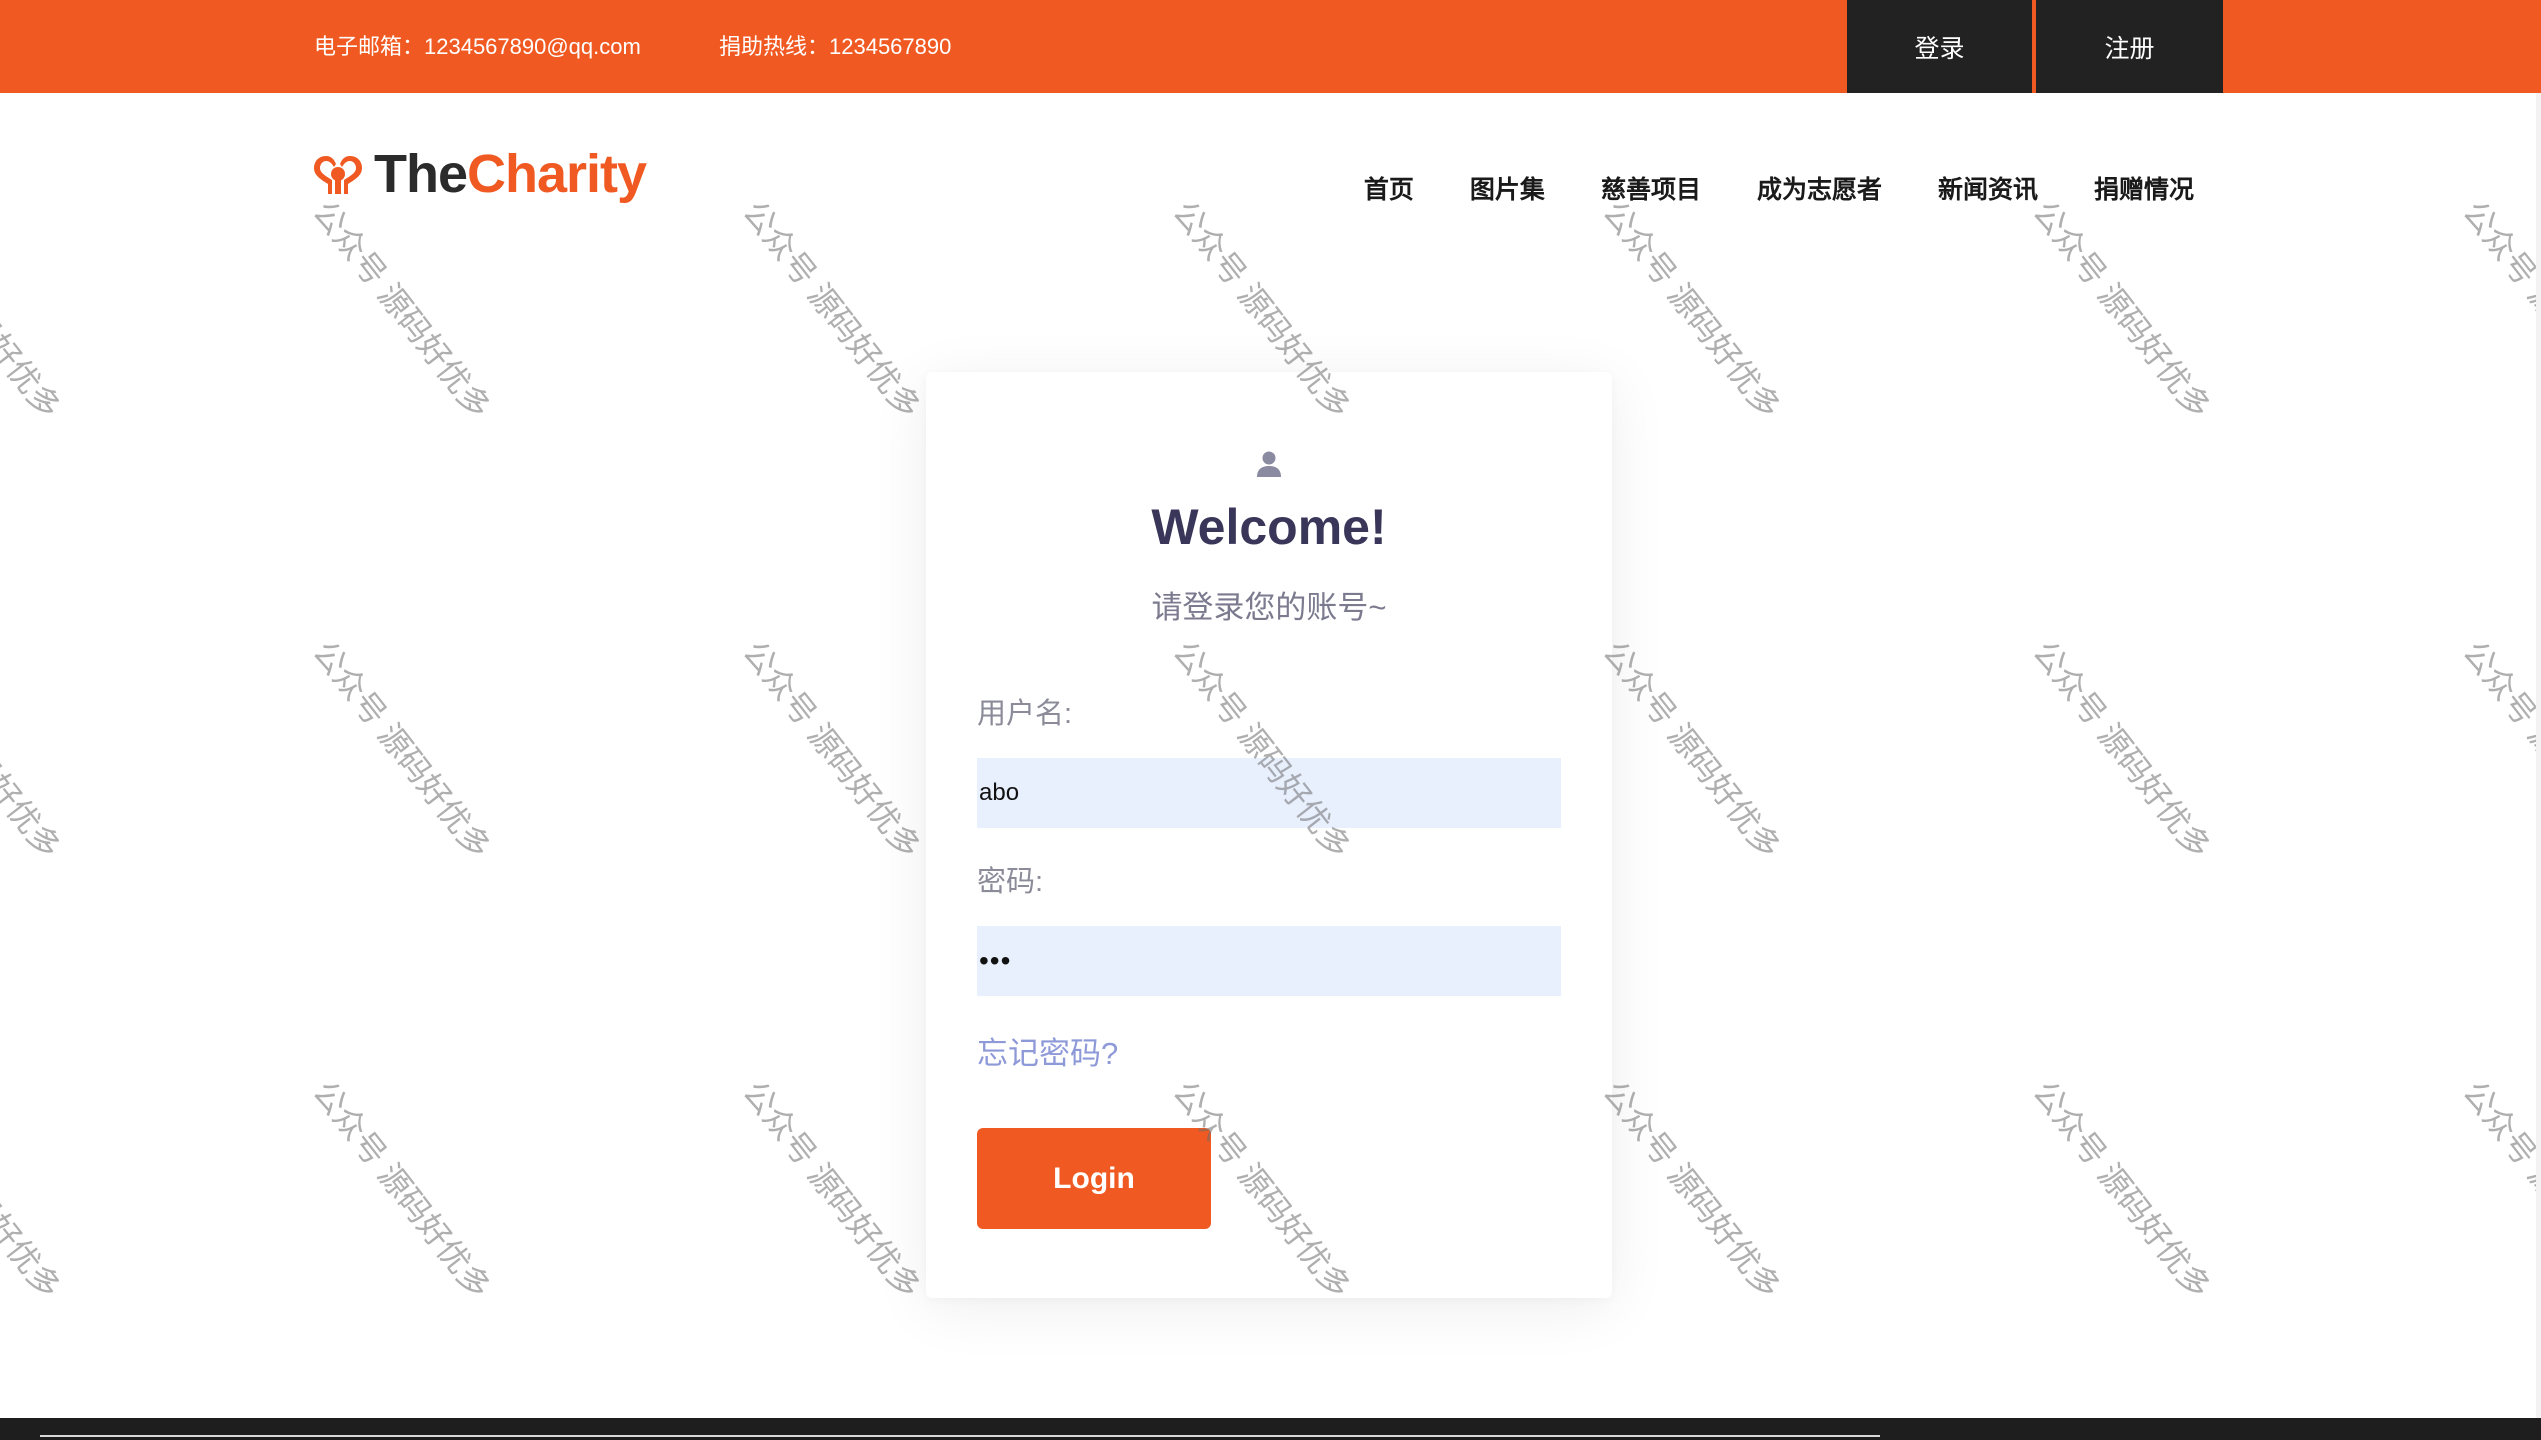  What do you see at coordinates (421, 174) in the screenshot?
I see `logo-text-the: The` at bounding box center [421, 174].